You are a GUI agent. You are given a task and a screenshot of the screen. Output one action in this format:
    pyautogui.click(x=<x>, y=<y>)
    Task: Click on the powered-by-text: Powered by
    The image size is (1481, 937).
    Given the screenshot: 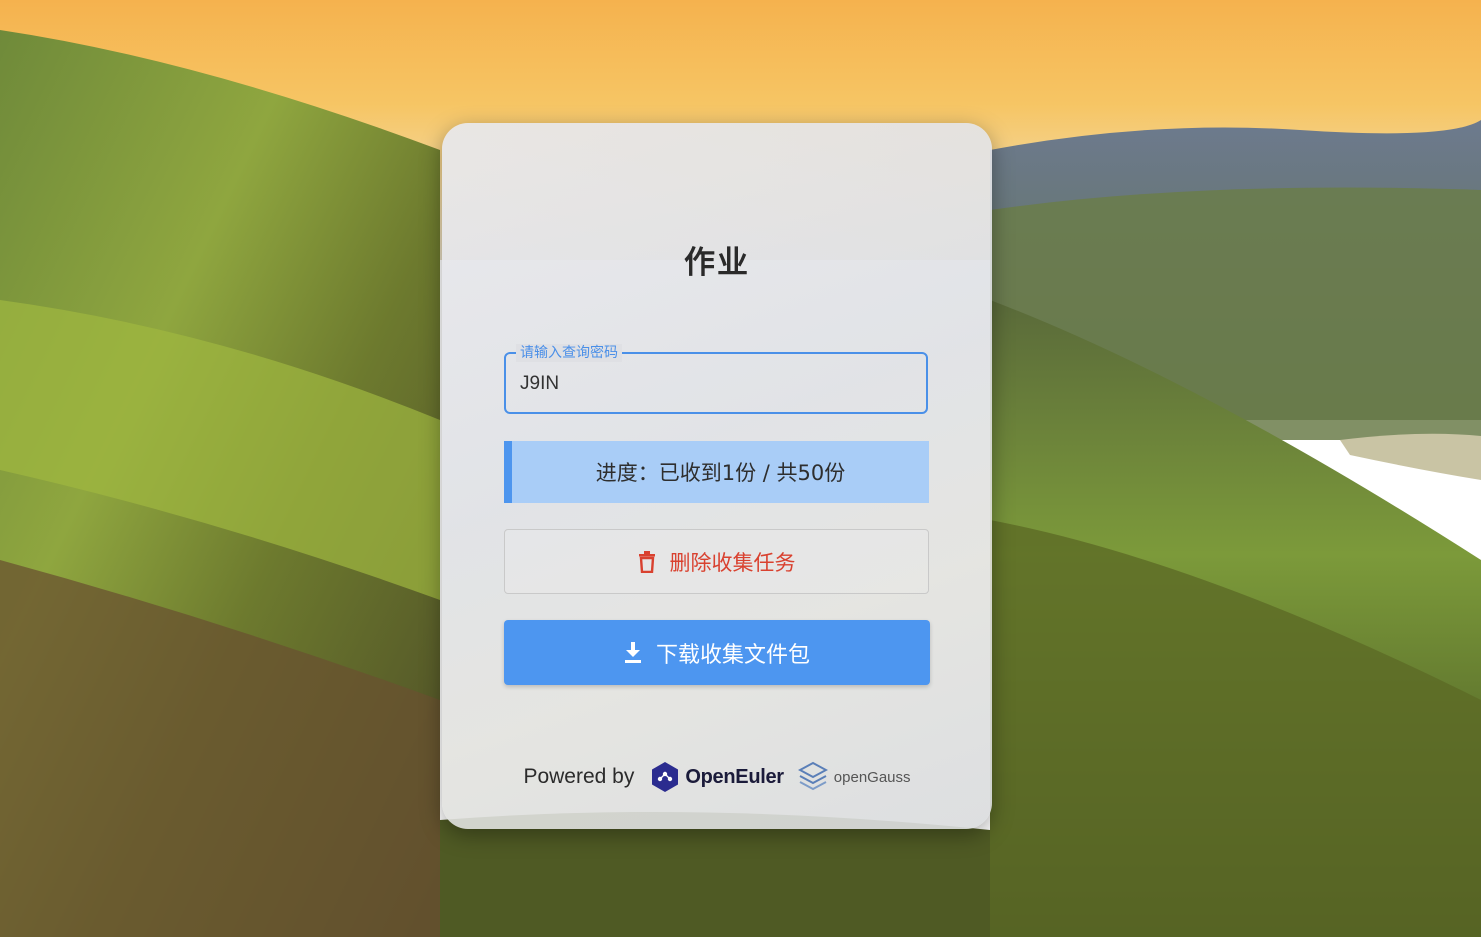 What is the action you would take?
    pyautogui.click(x=579, y=776)
    